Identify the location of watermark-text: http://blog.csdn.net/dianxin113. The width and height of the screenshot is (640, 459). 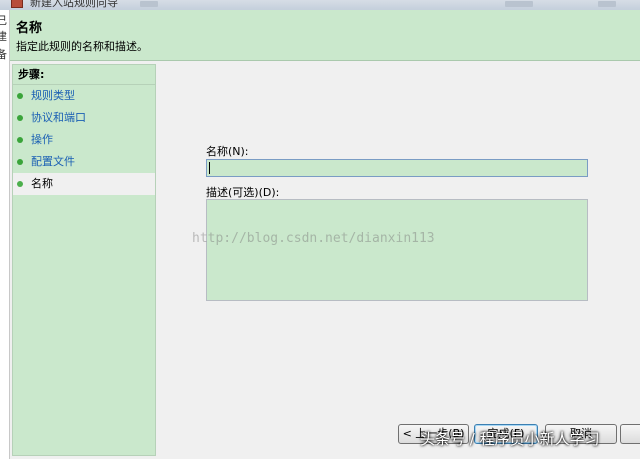
(313, 238).